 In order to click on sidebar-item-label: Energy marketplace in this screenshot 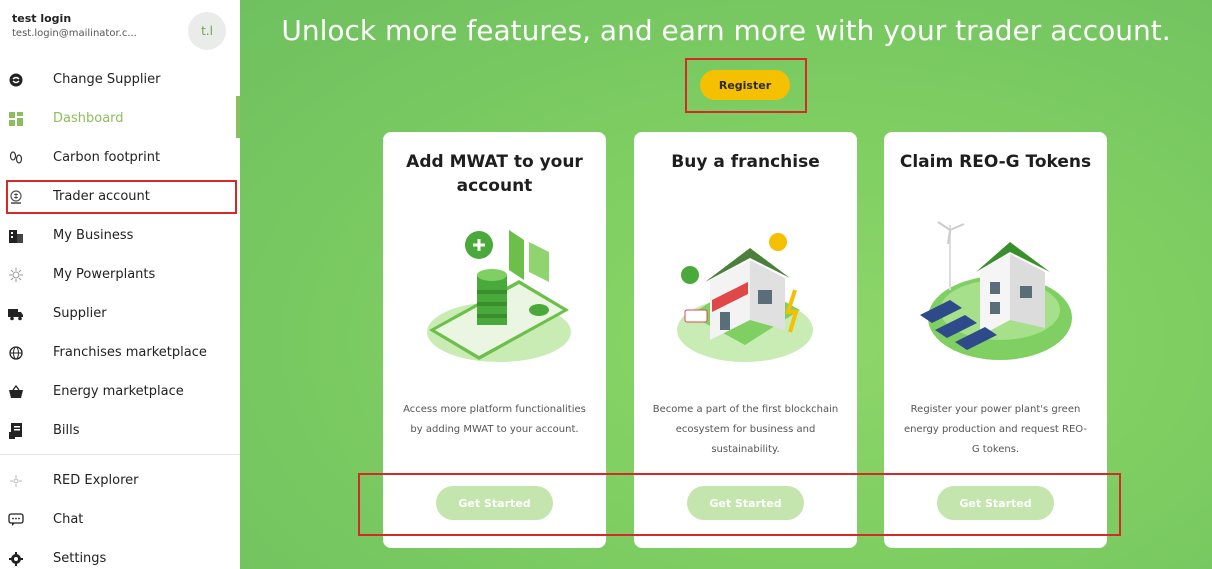, I will do `click(118, 391)`.